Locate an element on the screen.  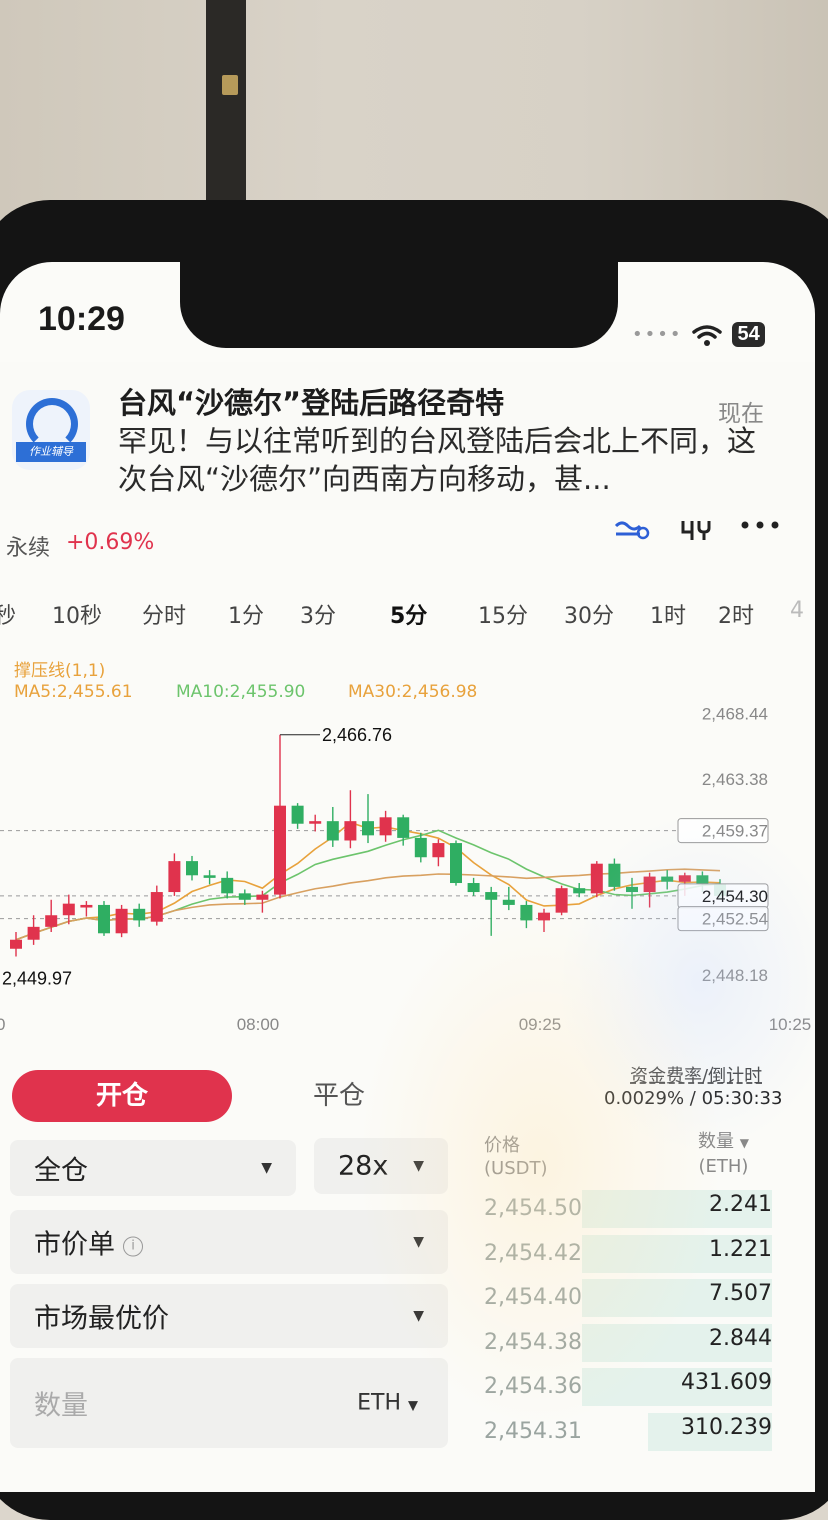
interval-tabs: 秒 10秒 分时 1分 3分 5分 15分 30分 1时 2时 4 is located at coordinates (407, 616).